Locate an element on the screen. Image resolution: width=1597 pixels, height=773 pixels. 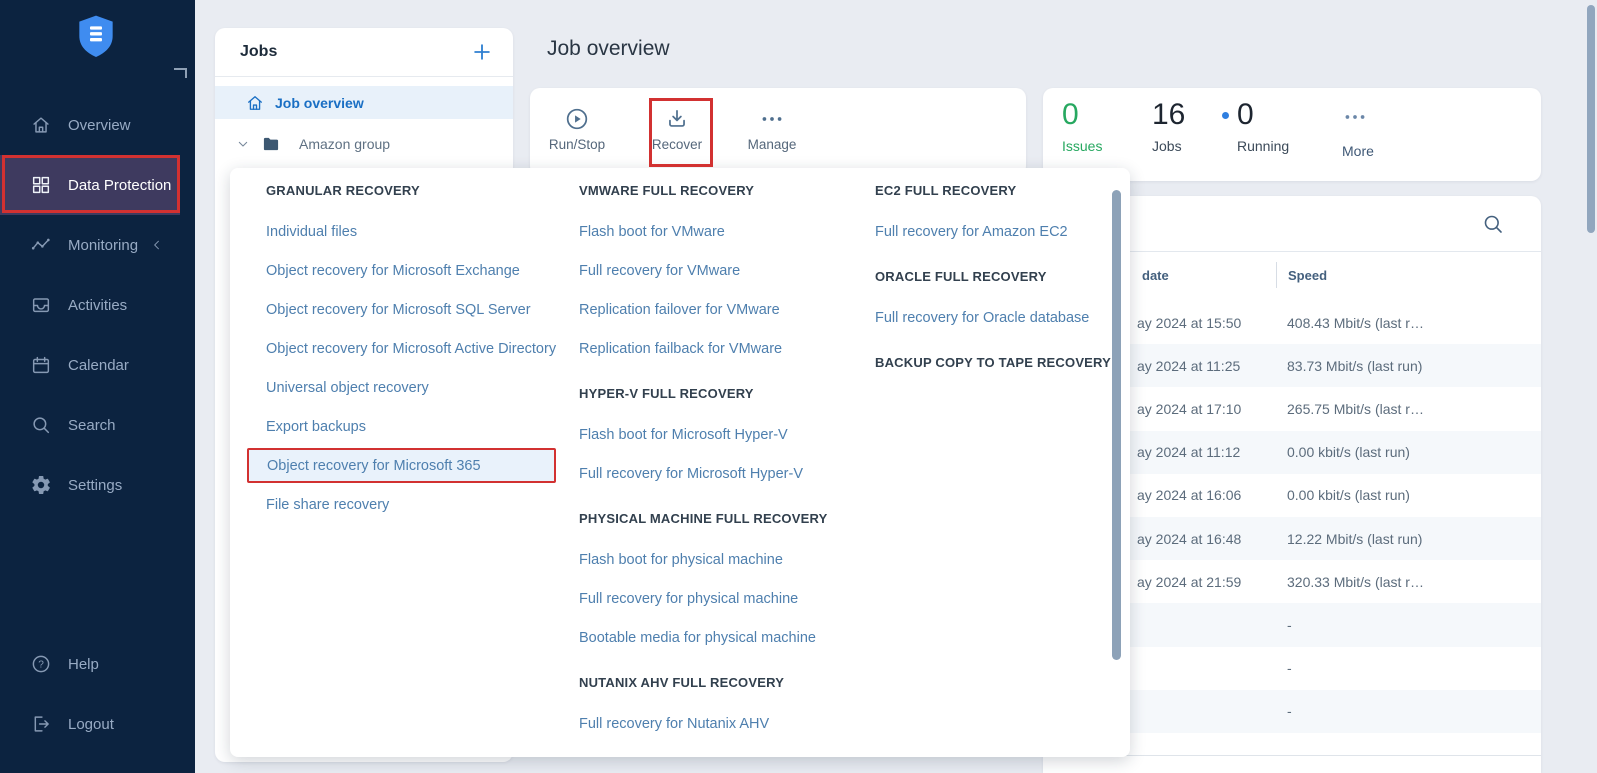
cell-speed: 12.22 Mbit/s (last run) is located at coordinates (1355, 538).